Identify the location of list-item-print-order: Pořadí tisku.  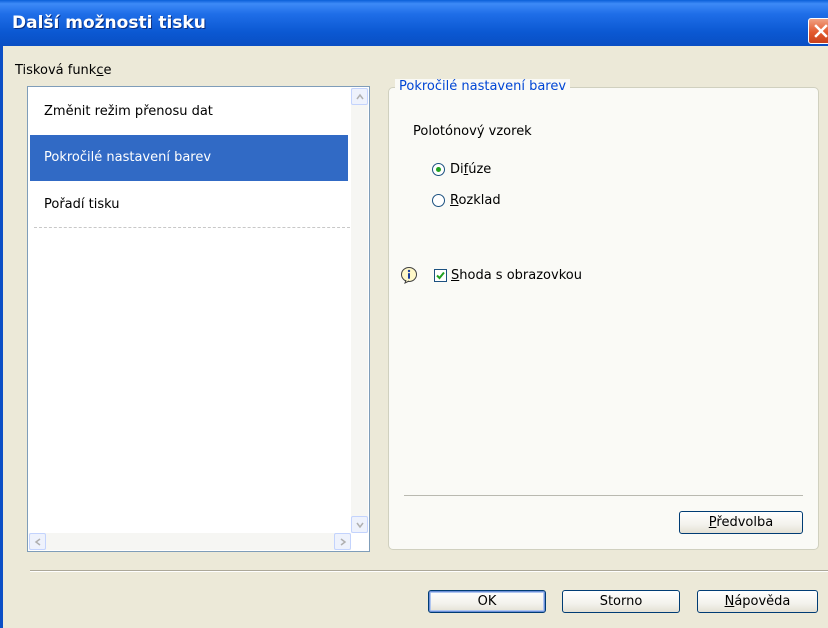
(189, 205).